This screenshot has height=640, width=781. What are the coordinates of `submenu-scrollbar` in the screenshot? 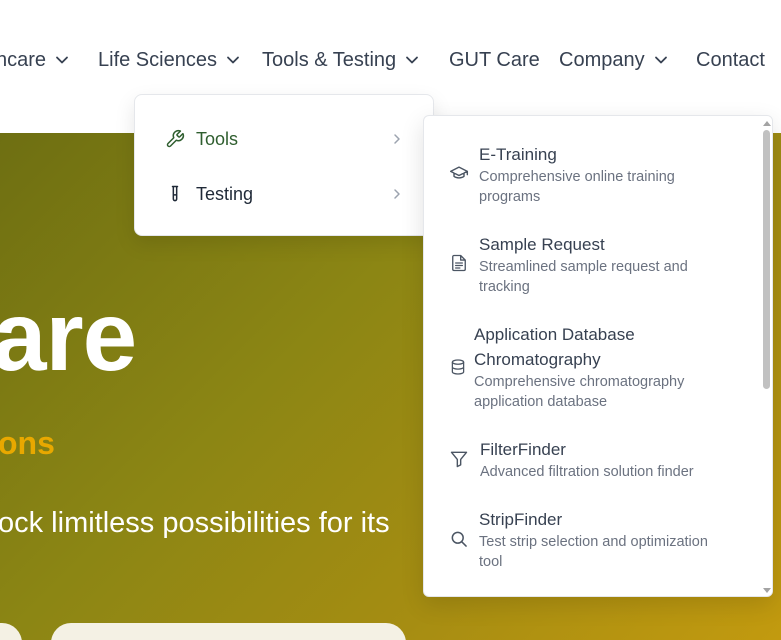 It's located at (766, 356).